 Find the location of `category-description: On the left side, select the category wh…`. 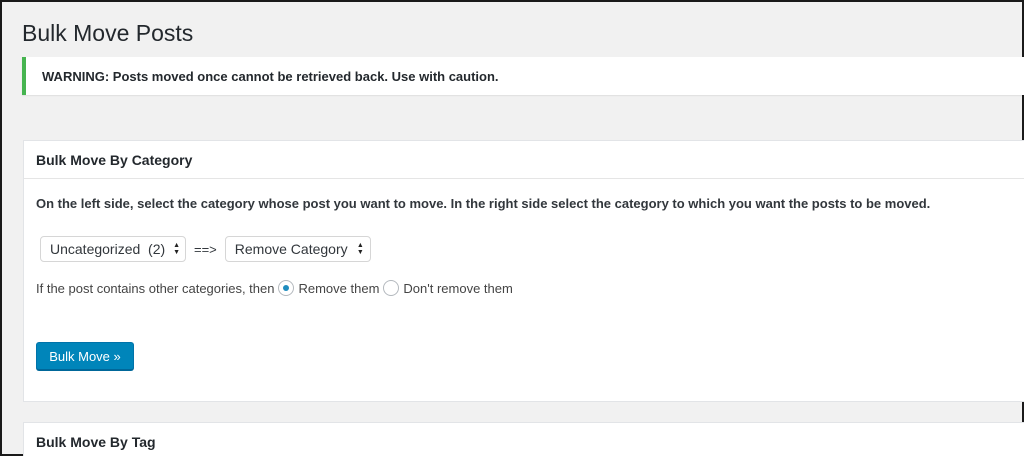

category-description: On the left side, select the category wh… is located at coordinates (483, 203).